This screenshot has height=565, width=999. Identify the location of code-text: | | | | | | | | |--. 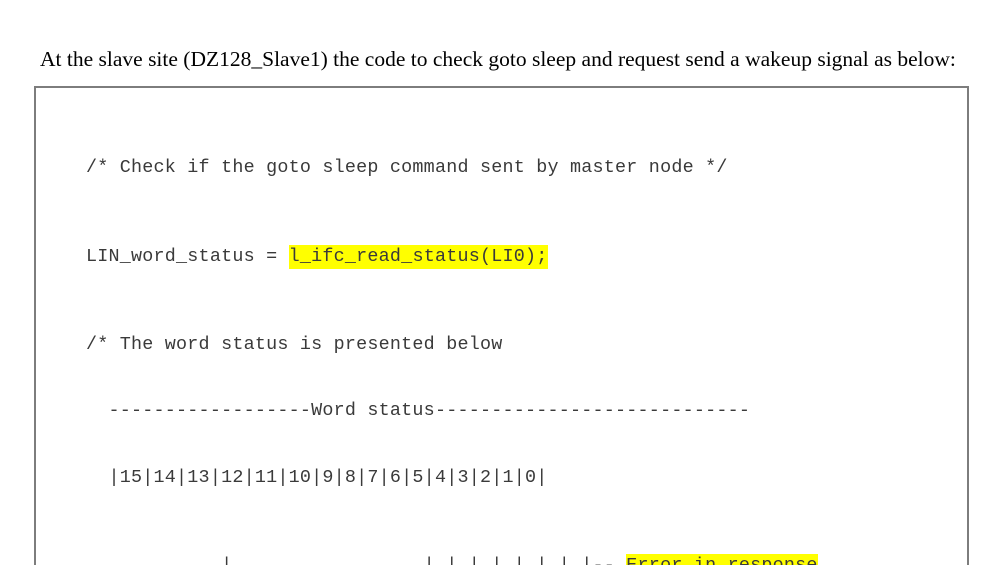
(356, 560).